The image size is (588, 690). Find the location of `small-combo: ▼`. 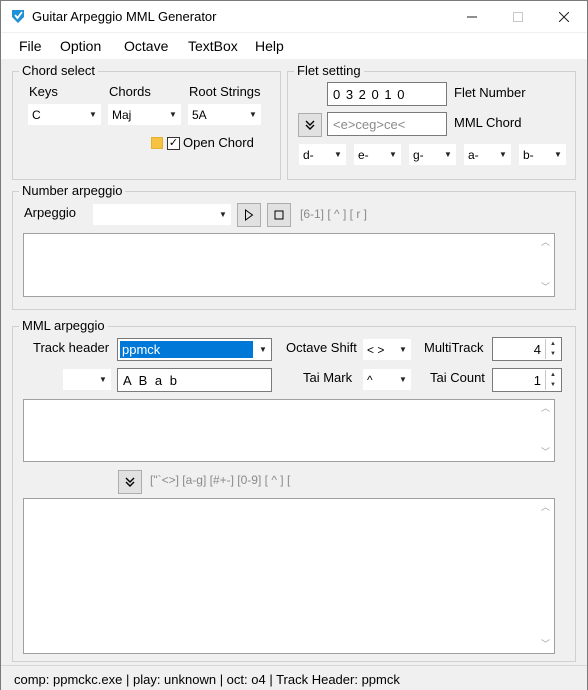

small-combo: ▼ is located at coordinates (87, 379).